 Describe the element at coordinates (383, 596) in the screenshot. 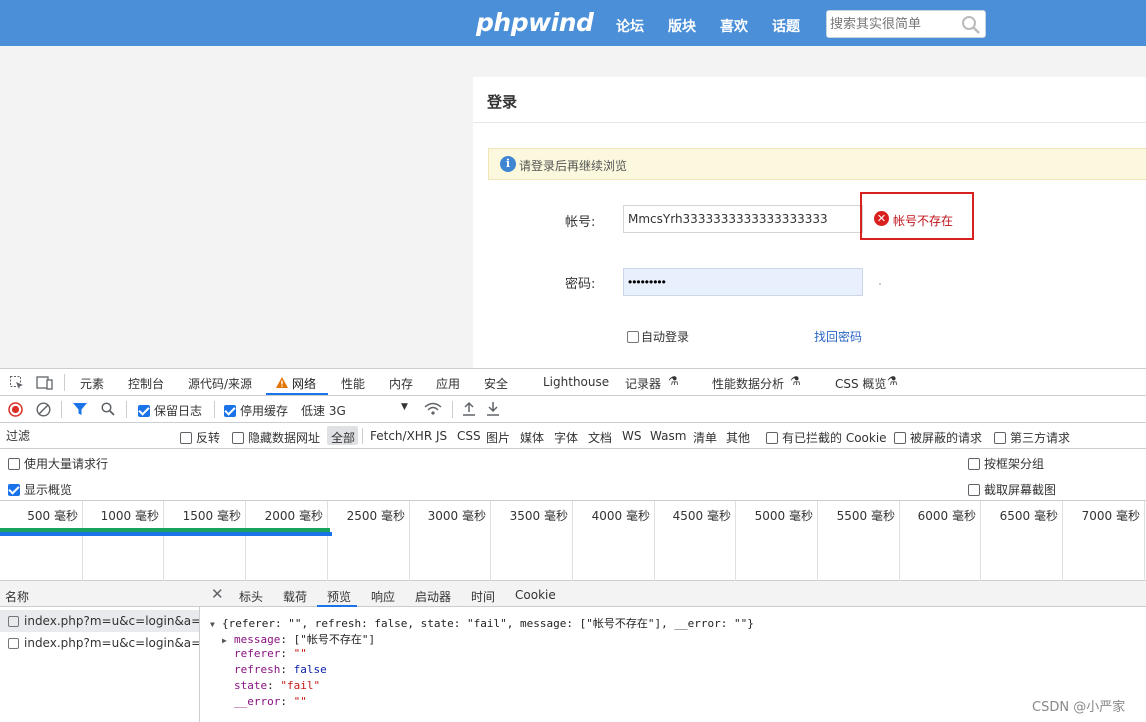

I see `tab-response: 响应` at that location.